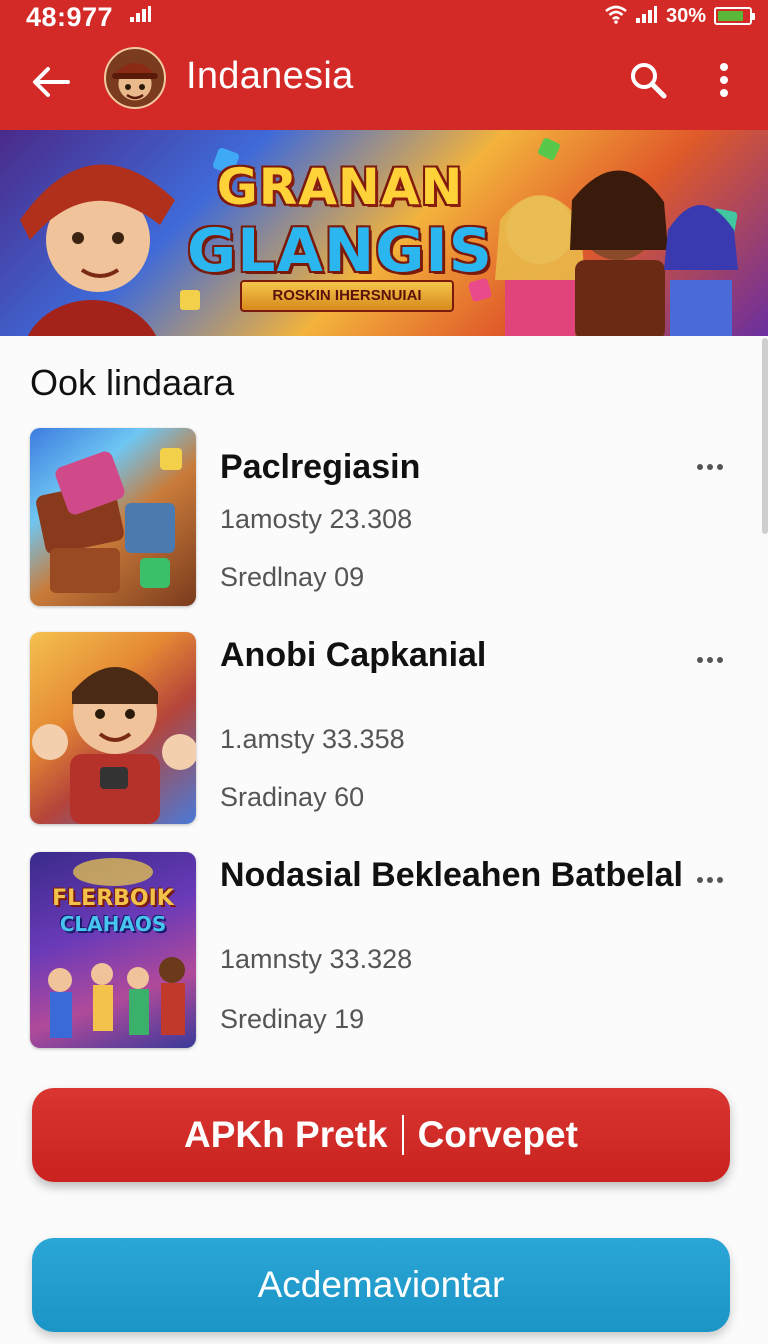 This screenshot has width=768, height=1344. I want to click on game-thumbnail: FLERBOIK CLAHAOS, so click(113, 950).